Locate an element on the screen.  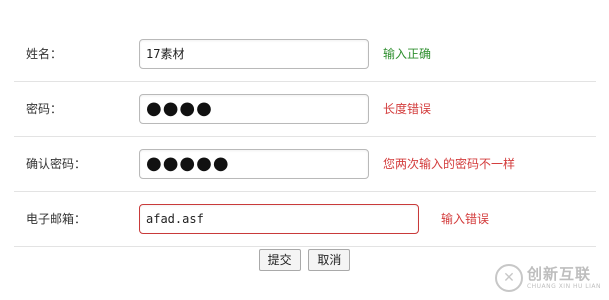
email-input: afad.asf is located at coordinates (279, 219).